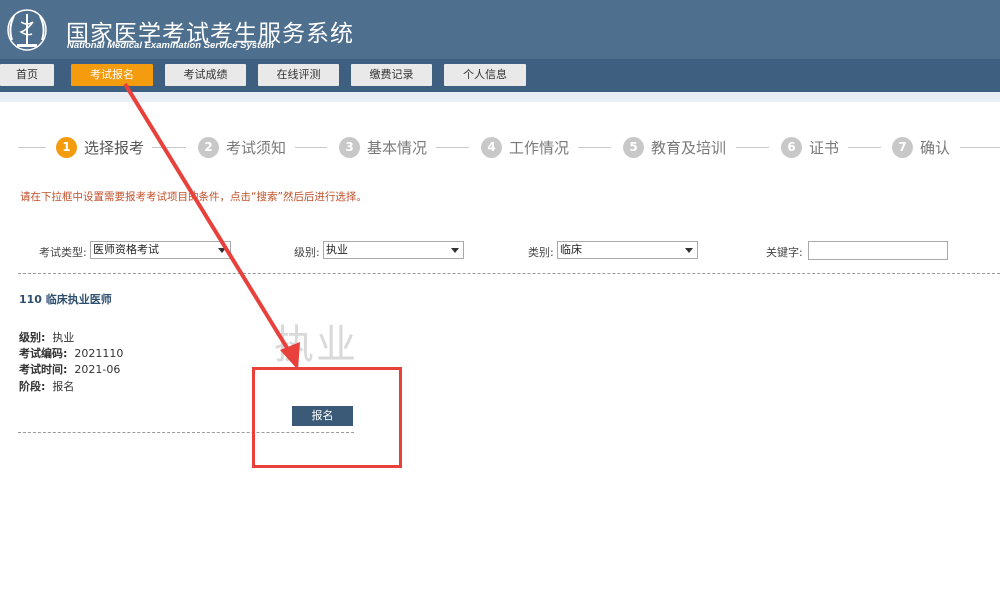 The image size is (1000, 605). Describe the element at coordinates (63, 337) in the screenshot. I see `exam-level-value: 执业` at that location.